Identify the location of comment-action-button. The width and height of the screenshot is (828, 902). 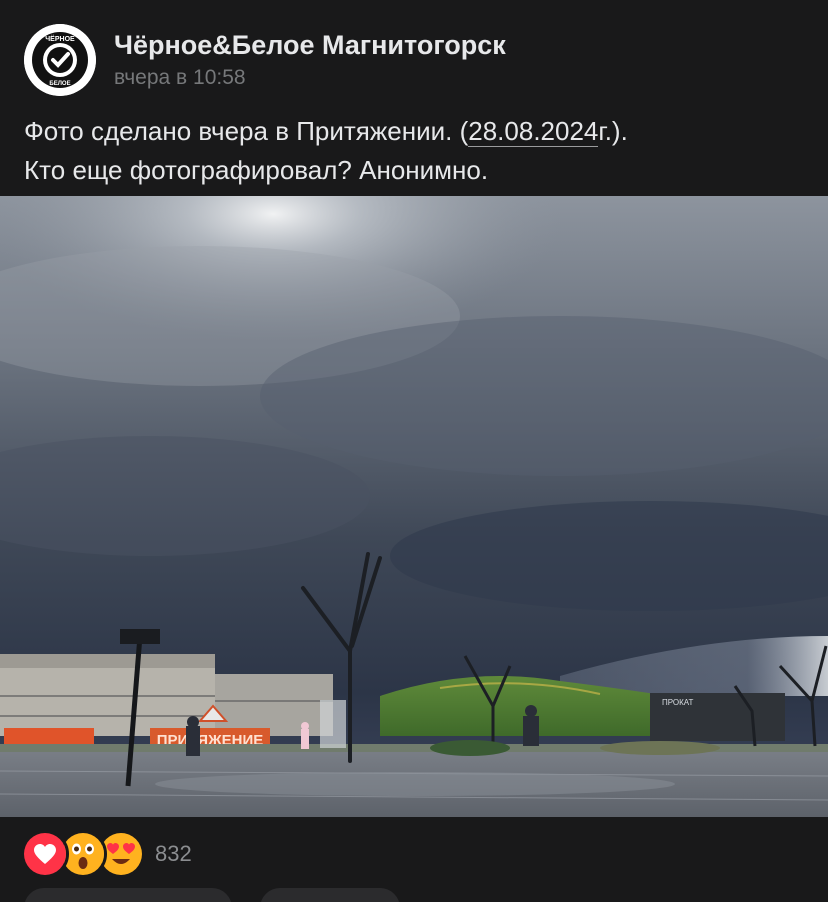
(330, 895).